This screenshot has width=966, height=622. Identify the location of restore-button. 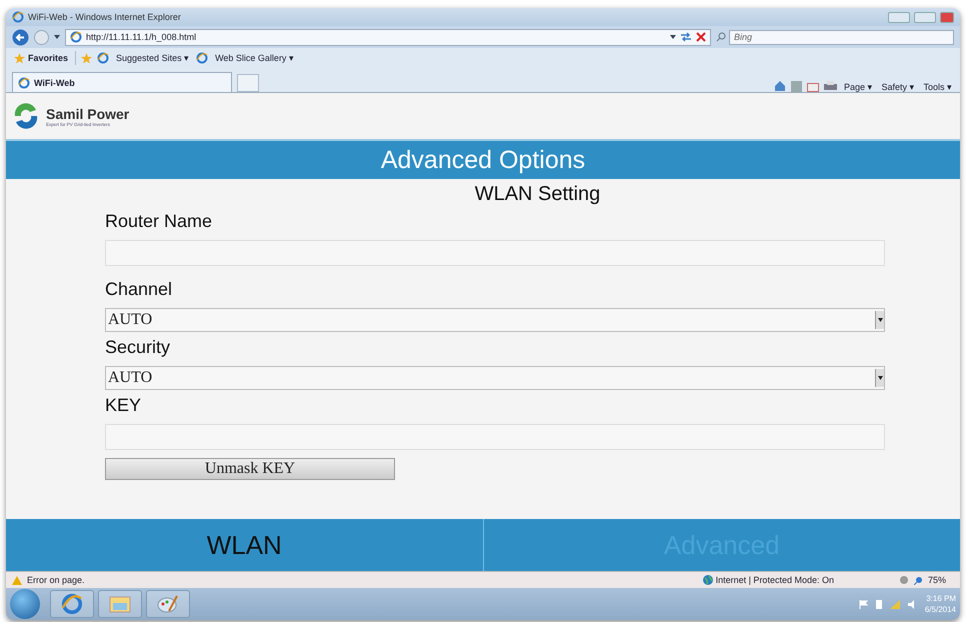
(925, 17).